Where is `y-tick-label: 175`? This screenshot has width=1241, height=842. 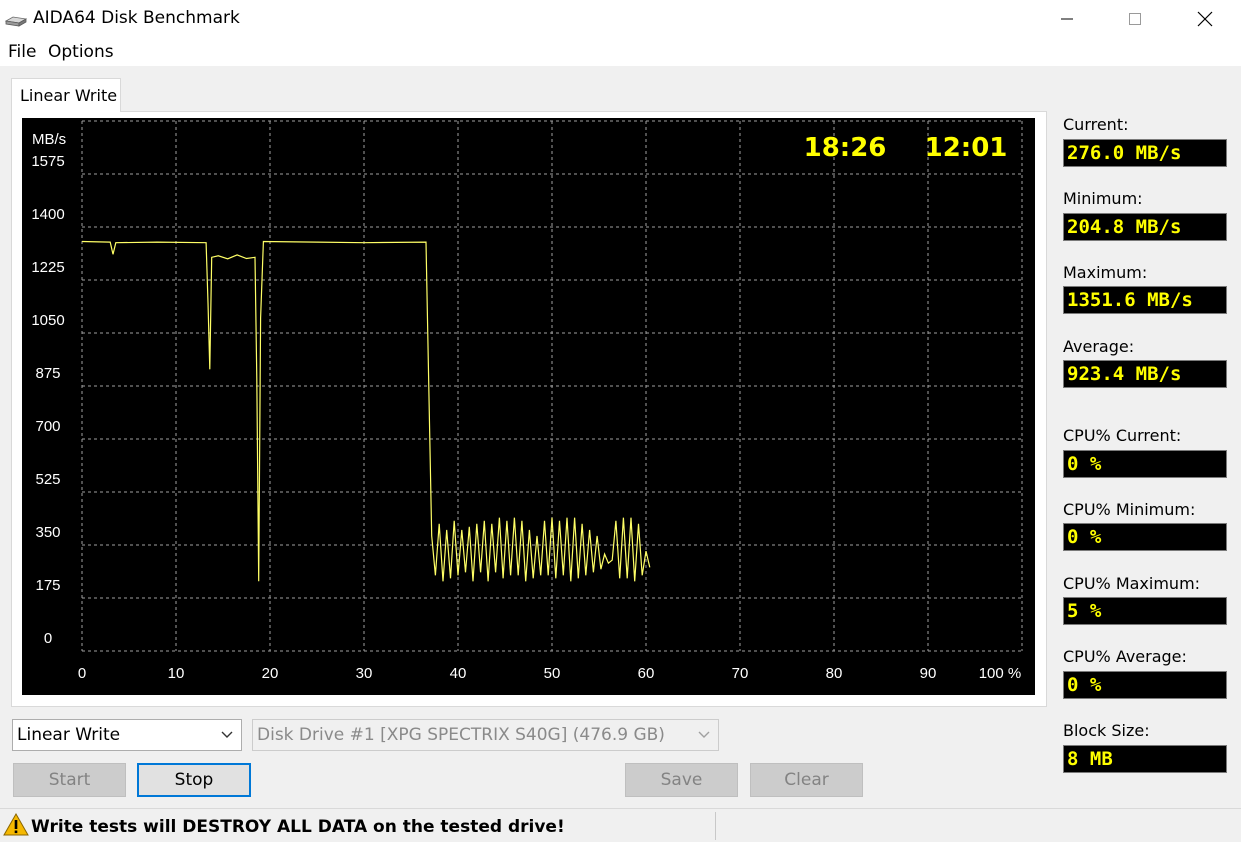 y-tick-label: 175 is located at coordinates (47, 585).